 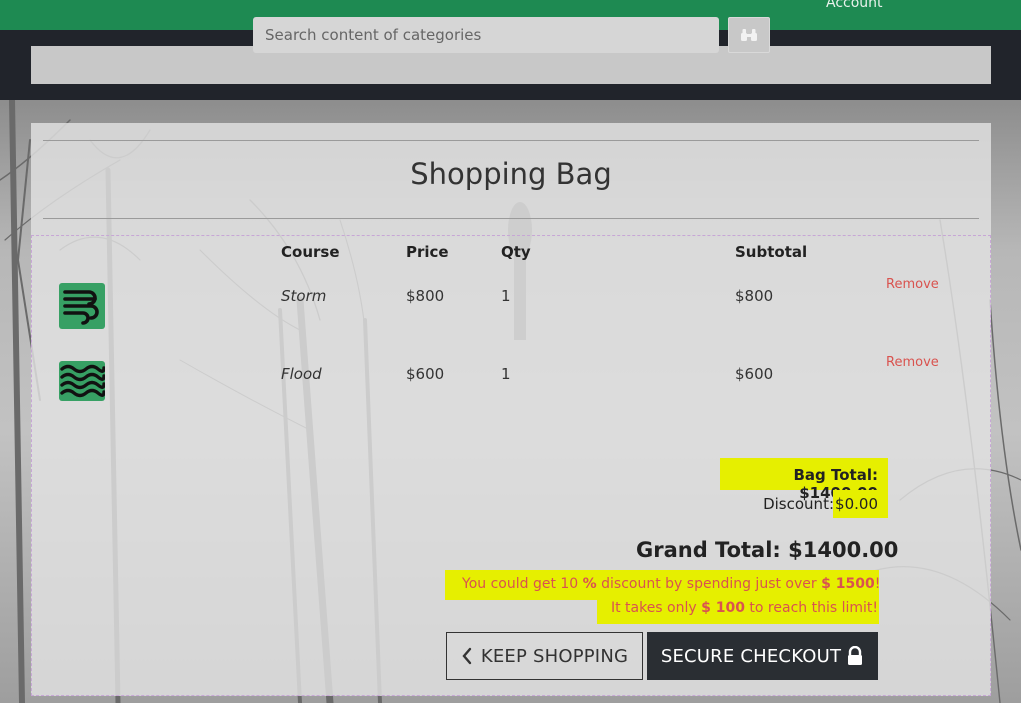 What do you see at coordinates (751, 656) in the screenshot?
I see `secure-checkout-label: SECURE CHECKOUT` at bounding box center [751, 656].